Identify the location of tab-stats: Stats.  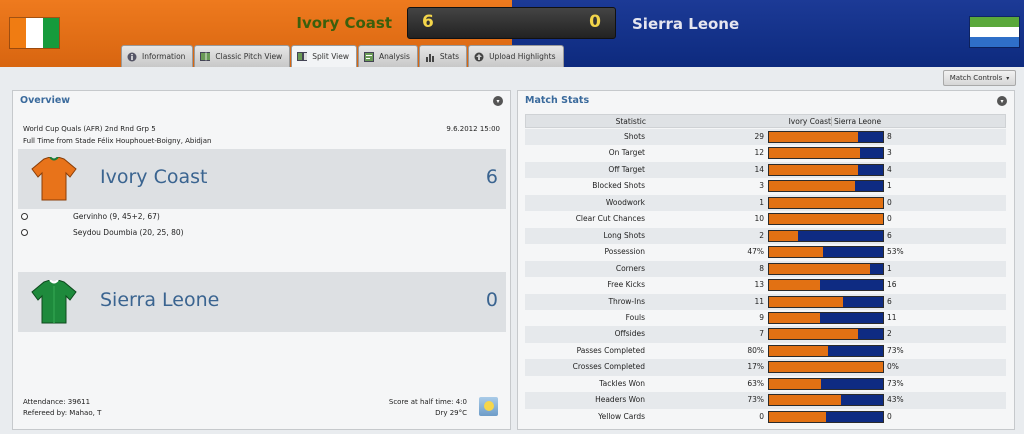
(443, 56).